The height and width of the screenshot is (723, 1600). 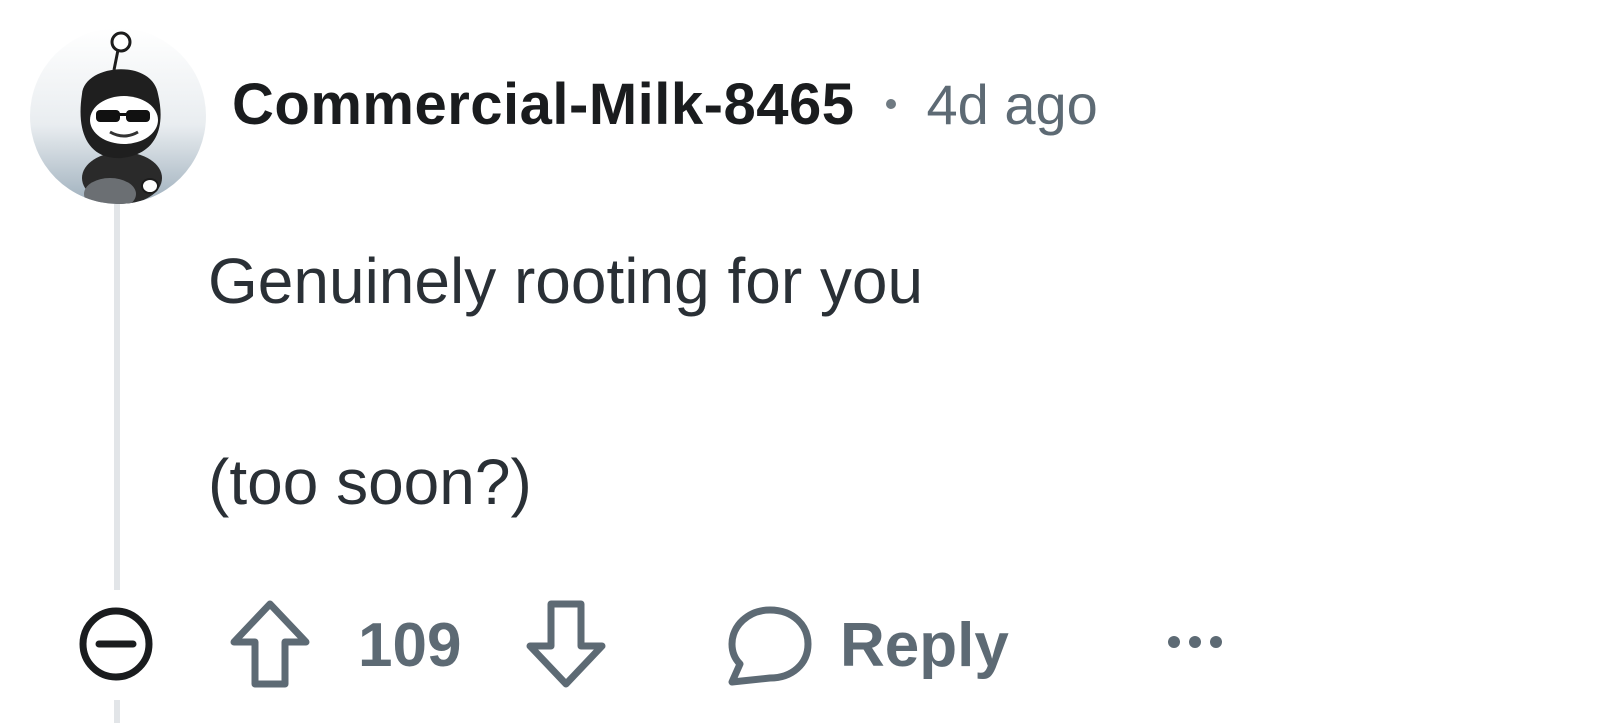 What do you see at coordinates (410, 645) in the screenshot?
I see `vote-score: 109` at bounding box center [410, 645].